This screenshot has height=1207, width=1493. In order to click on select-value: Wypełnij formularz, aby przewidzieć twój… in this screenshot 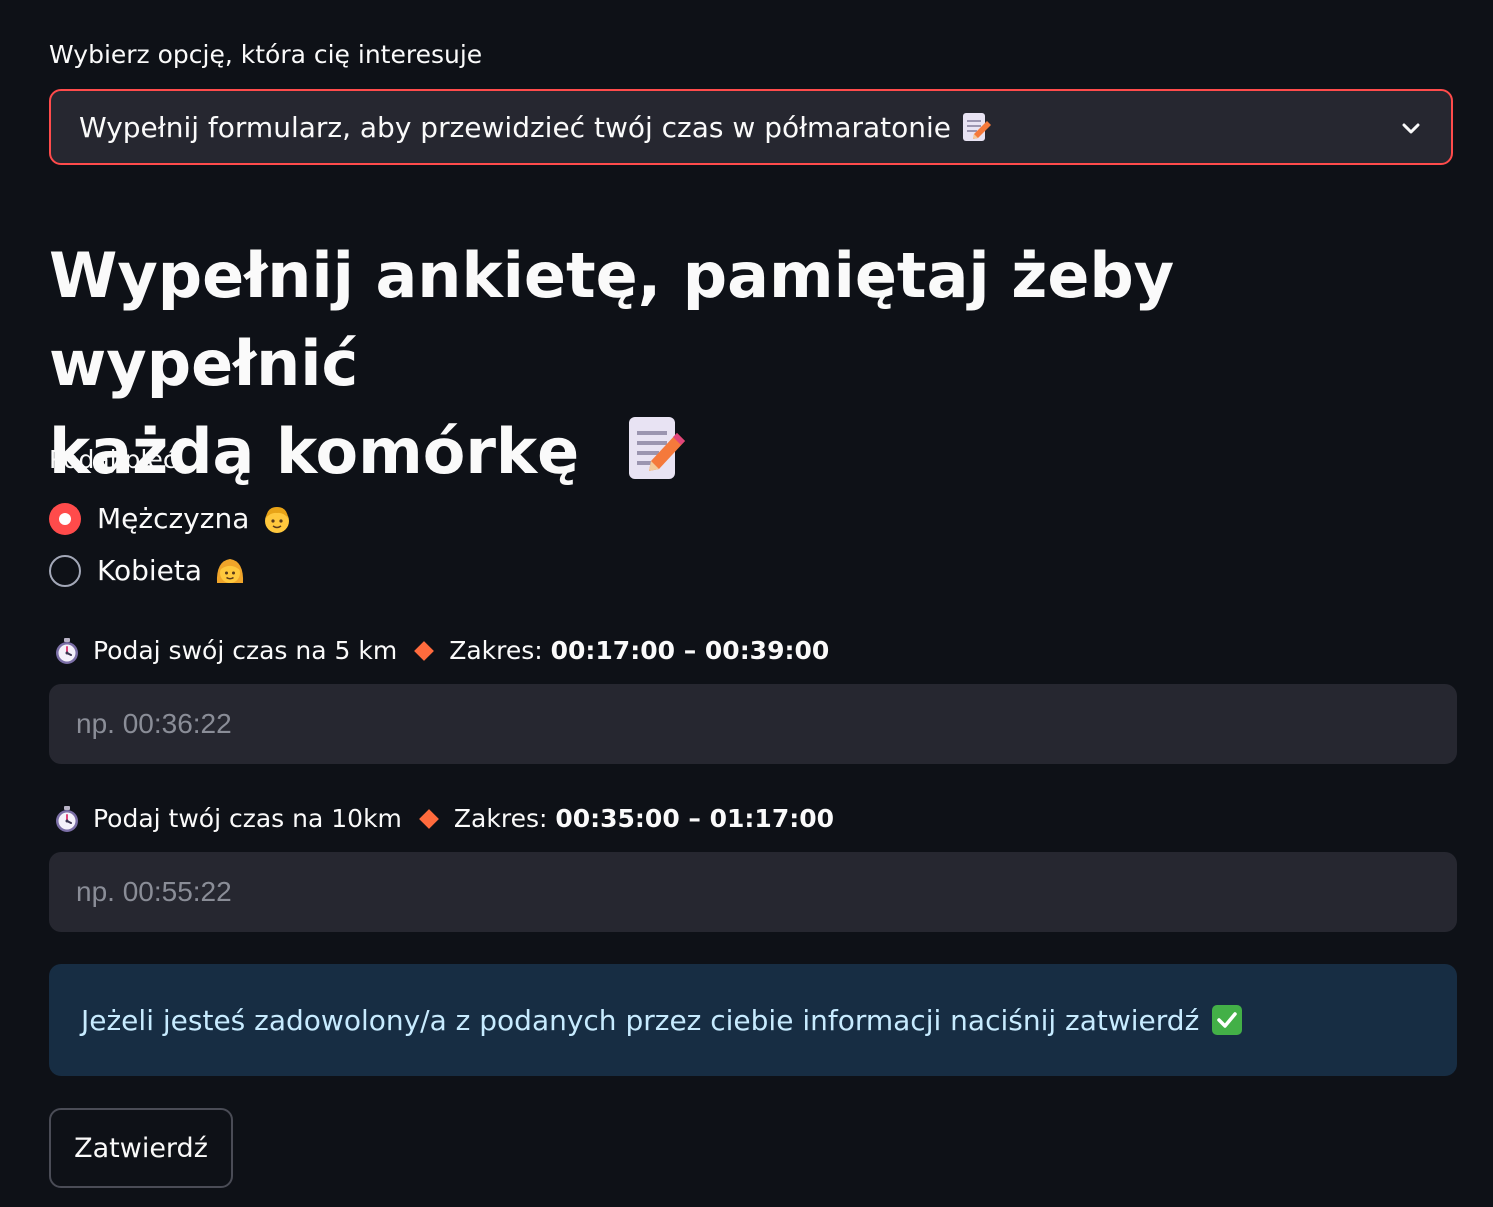, I will do `click(515, 127)`.